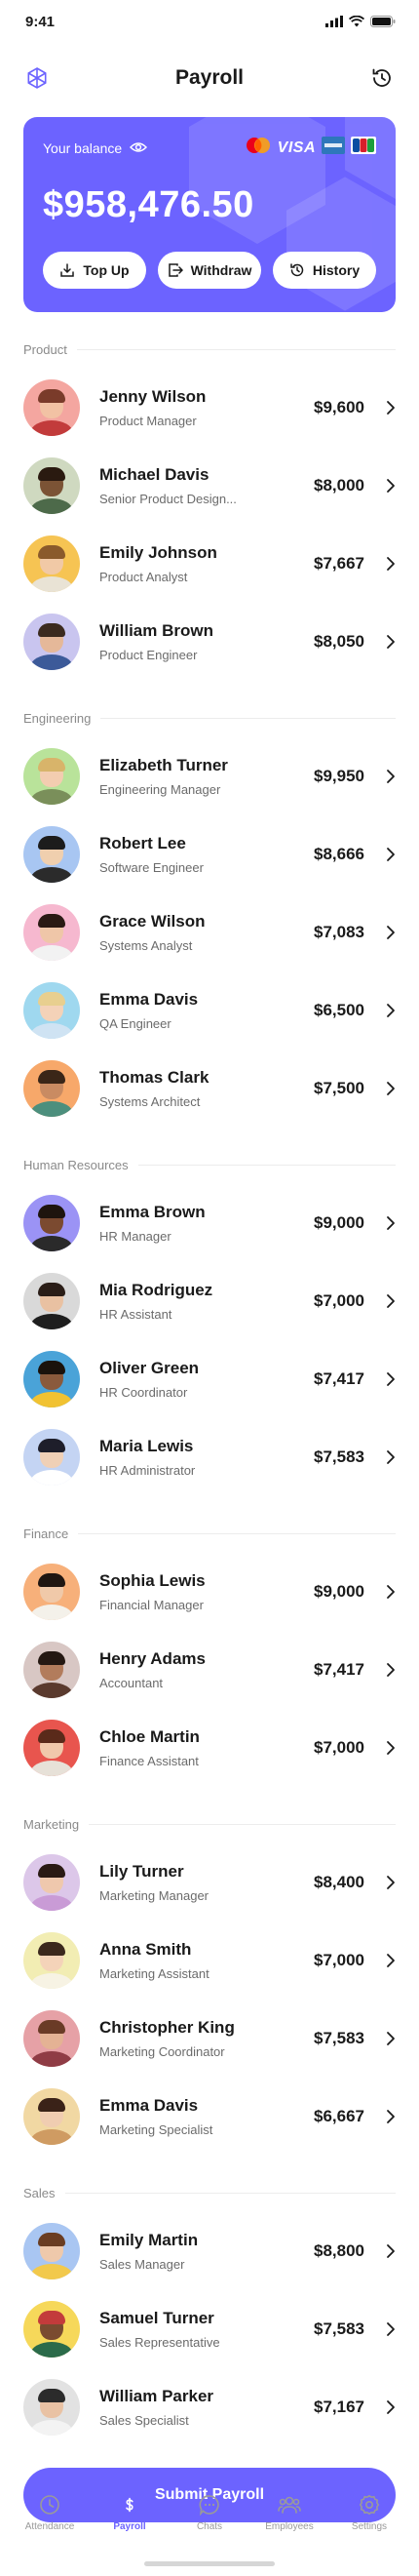  I want to click on employee-row: Emma Davis QA Engineer $6,500, so click(209, 1011).